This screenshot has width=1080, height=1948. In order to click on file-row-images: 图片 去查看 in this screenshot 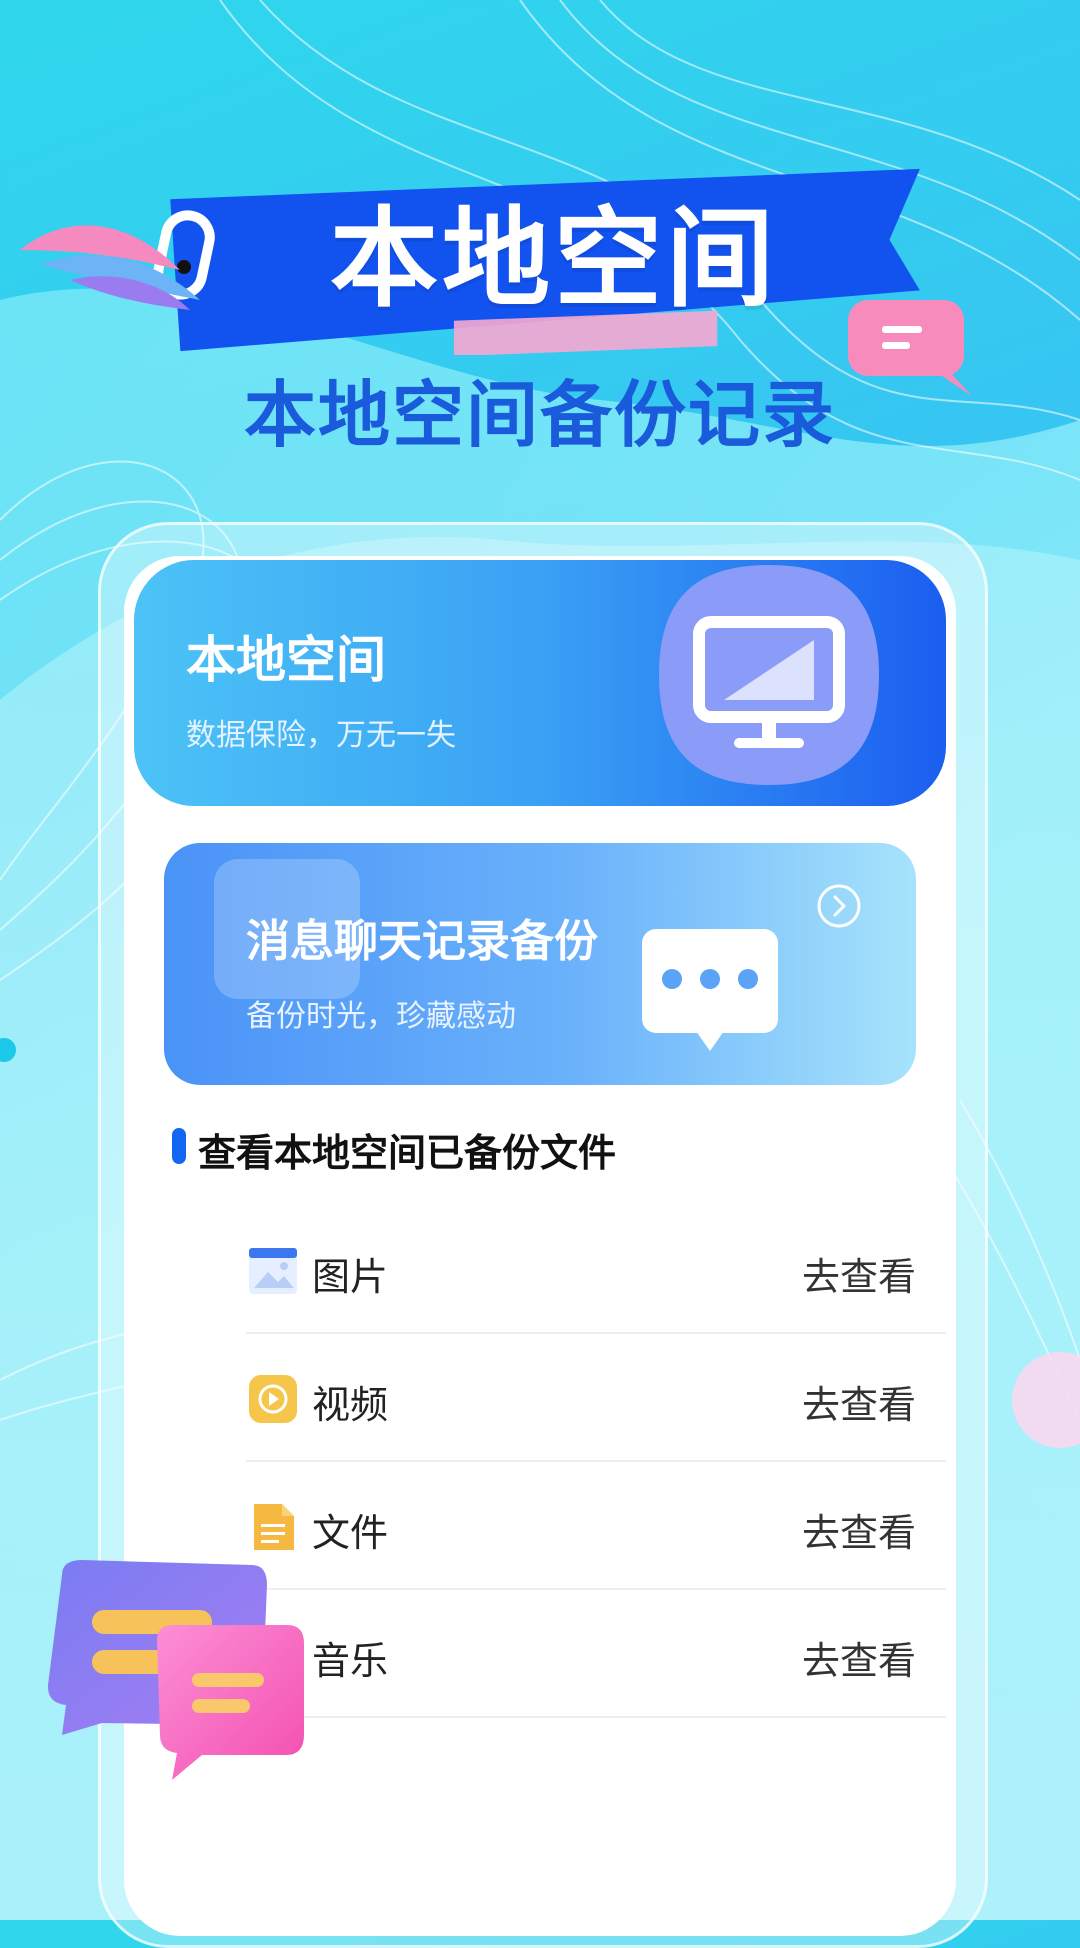, I will do `click(596, 1270)`.